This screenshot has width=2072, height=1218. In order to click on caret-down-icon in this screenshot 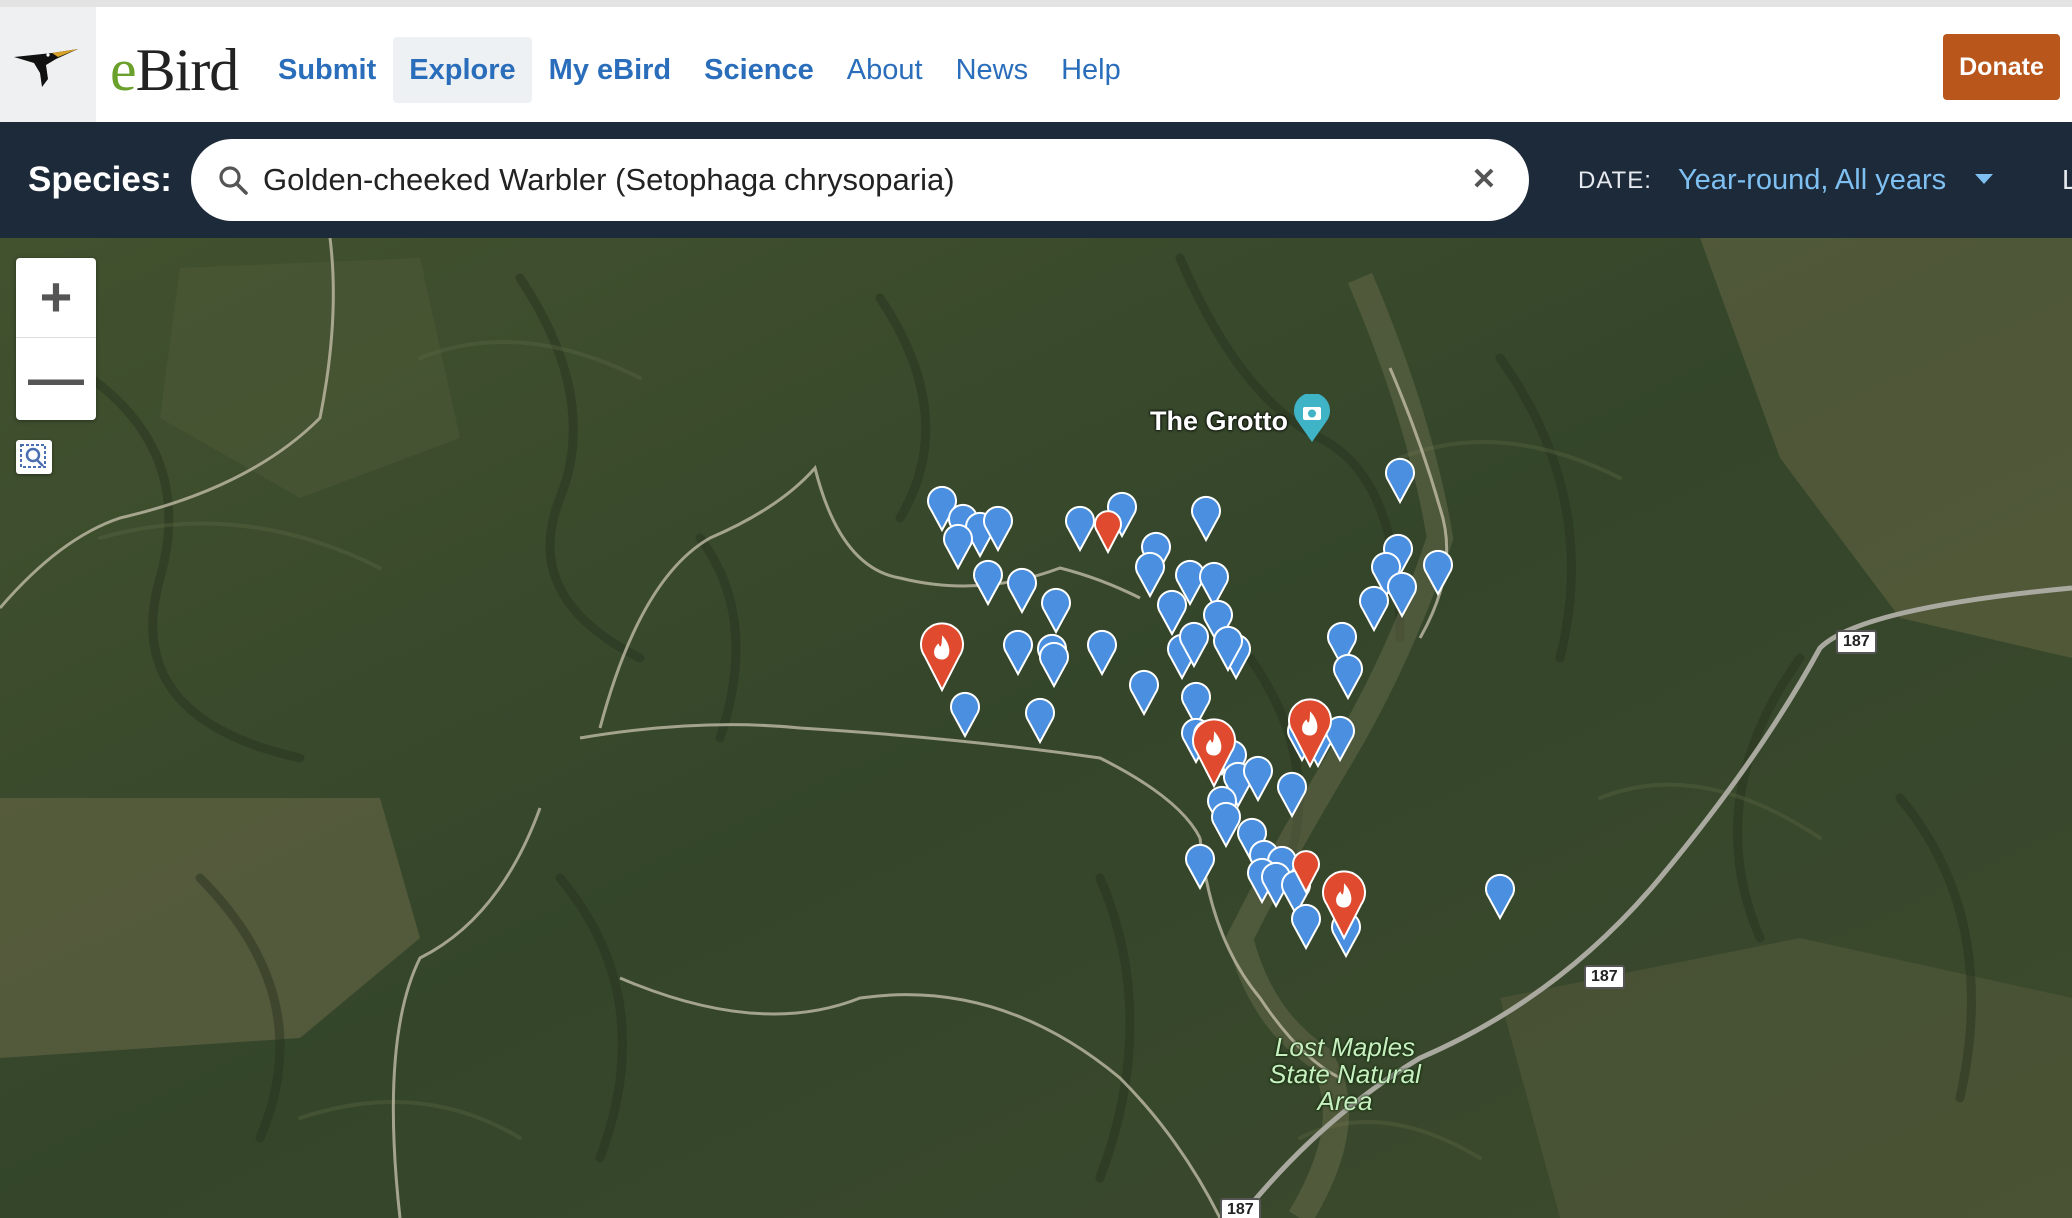, I will do `click(1984, 179)`.